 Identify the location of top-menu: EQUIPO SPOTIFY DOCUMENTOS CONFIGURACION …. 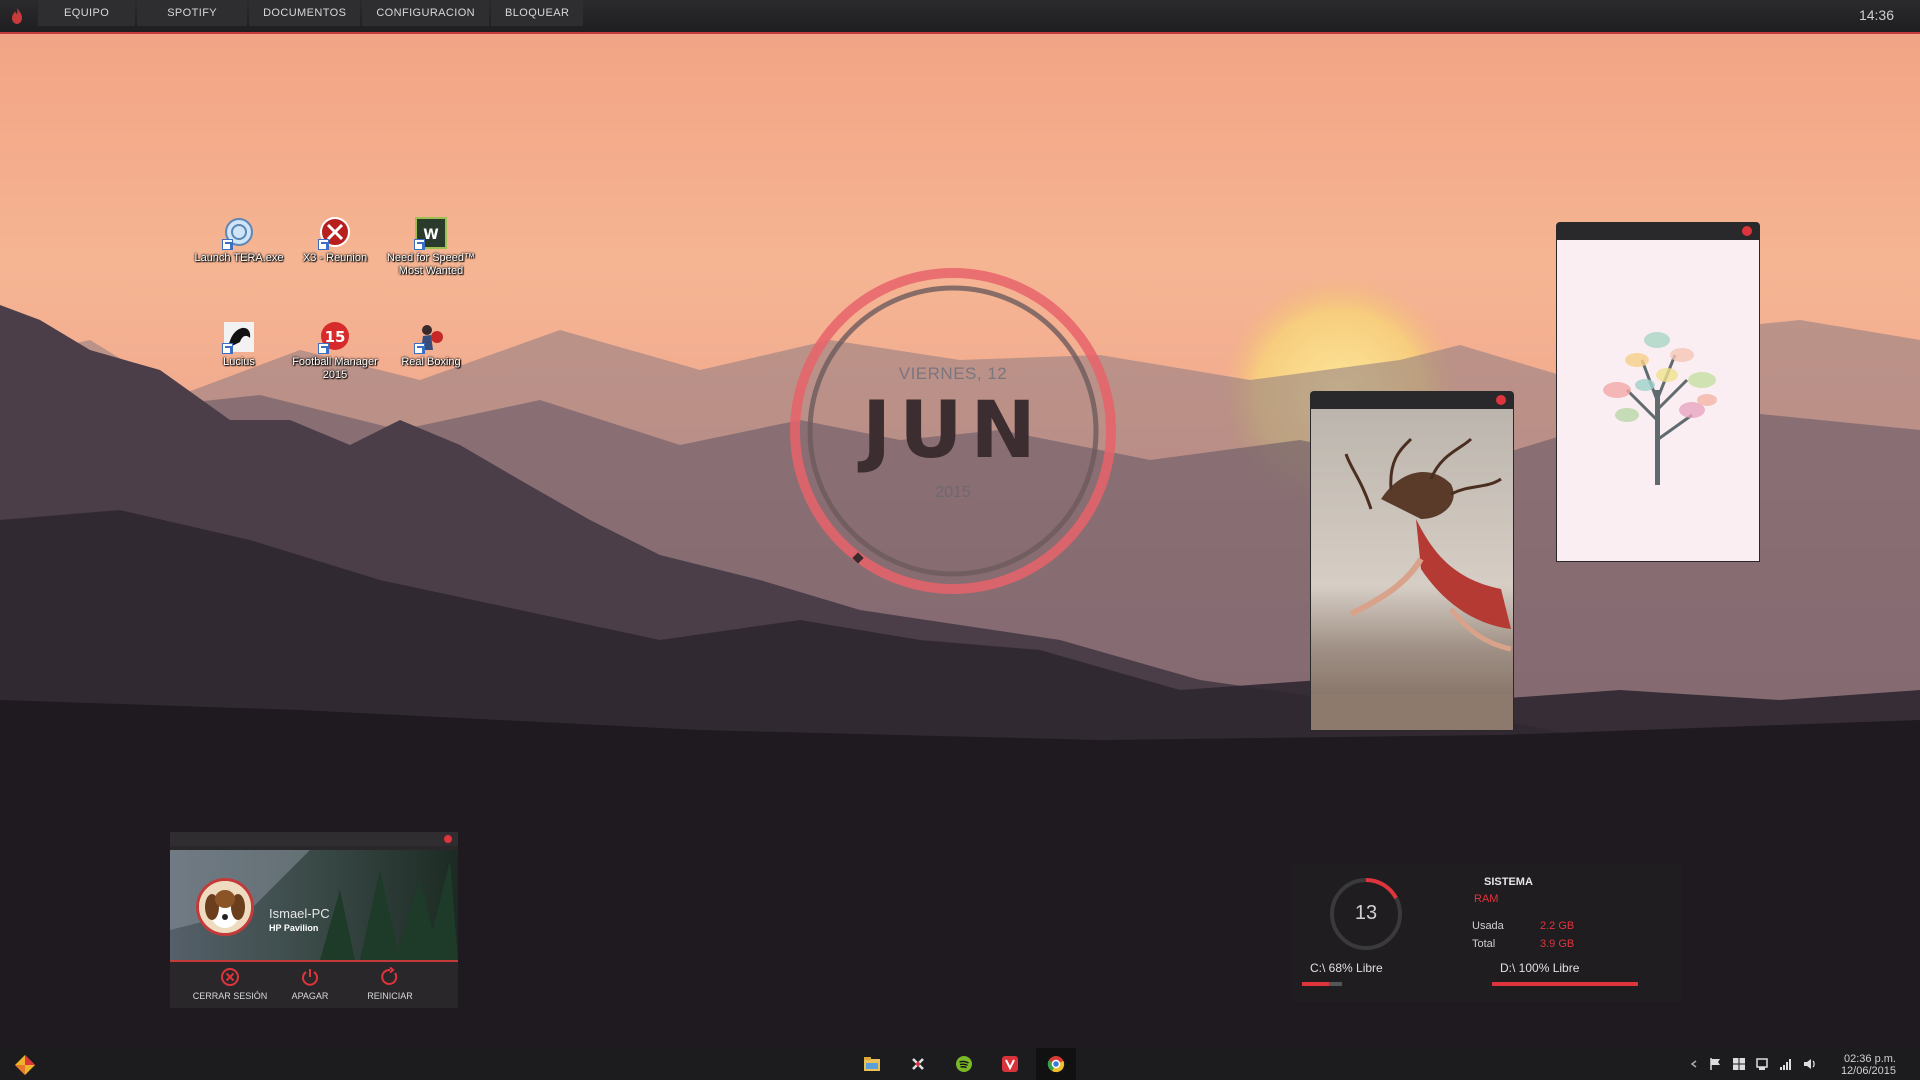
(311, 16).